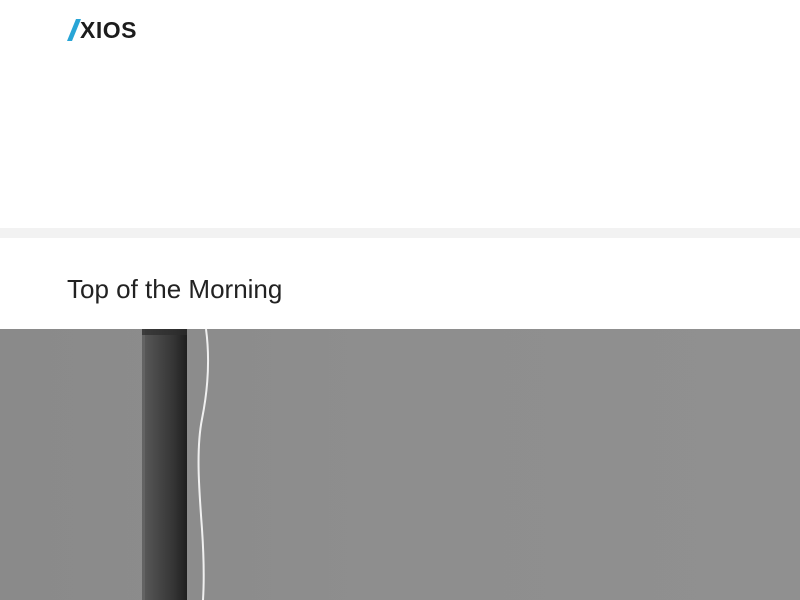 The width and height of the screenshot is (800, 600). Describe the element at coordinates (400, 233) in the screenshot. I see `section-divider` at that location.